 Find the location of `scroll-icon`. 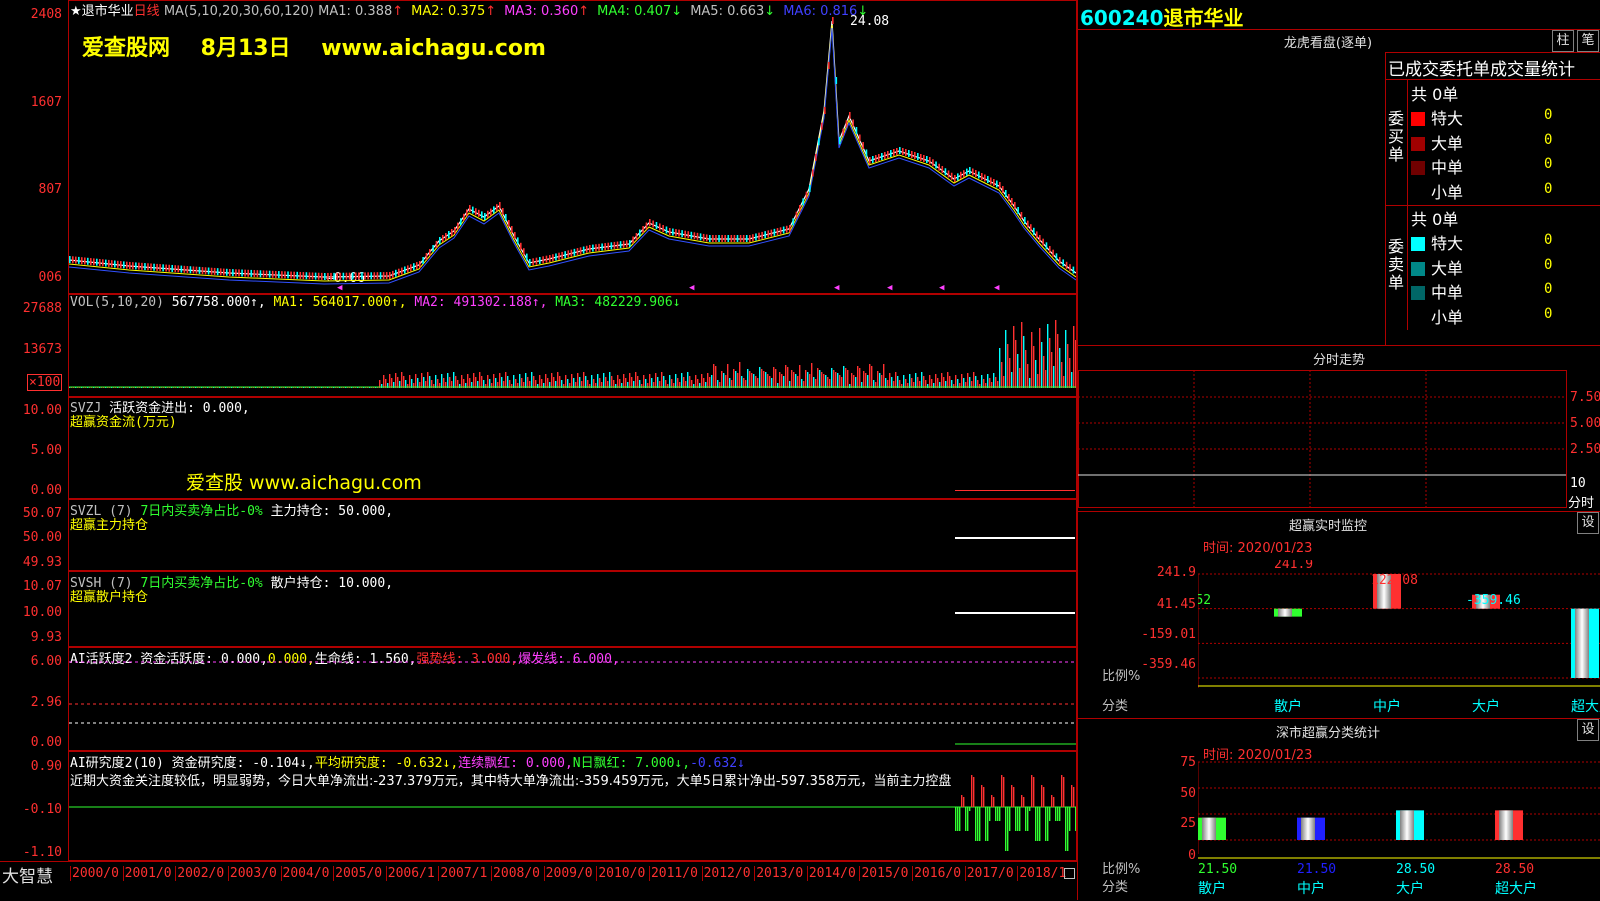

scroll-icon is located at coordinates (1069, 873).